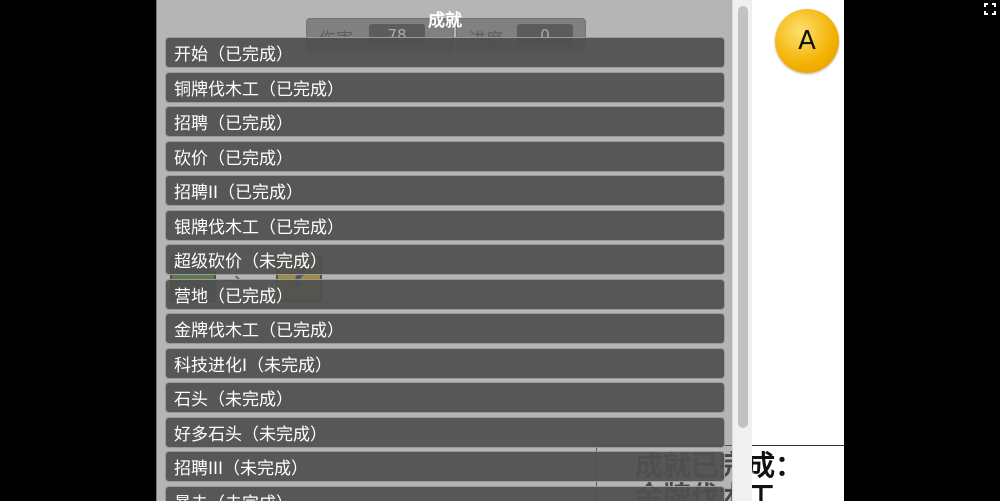  What do you see at coordinates (445, 397) in the screenshot?
I see `achievement-item: 石头（未完成）` at bounding box center [445, 397].